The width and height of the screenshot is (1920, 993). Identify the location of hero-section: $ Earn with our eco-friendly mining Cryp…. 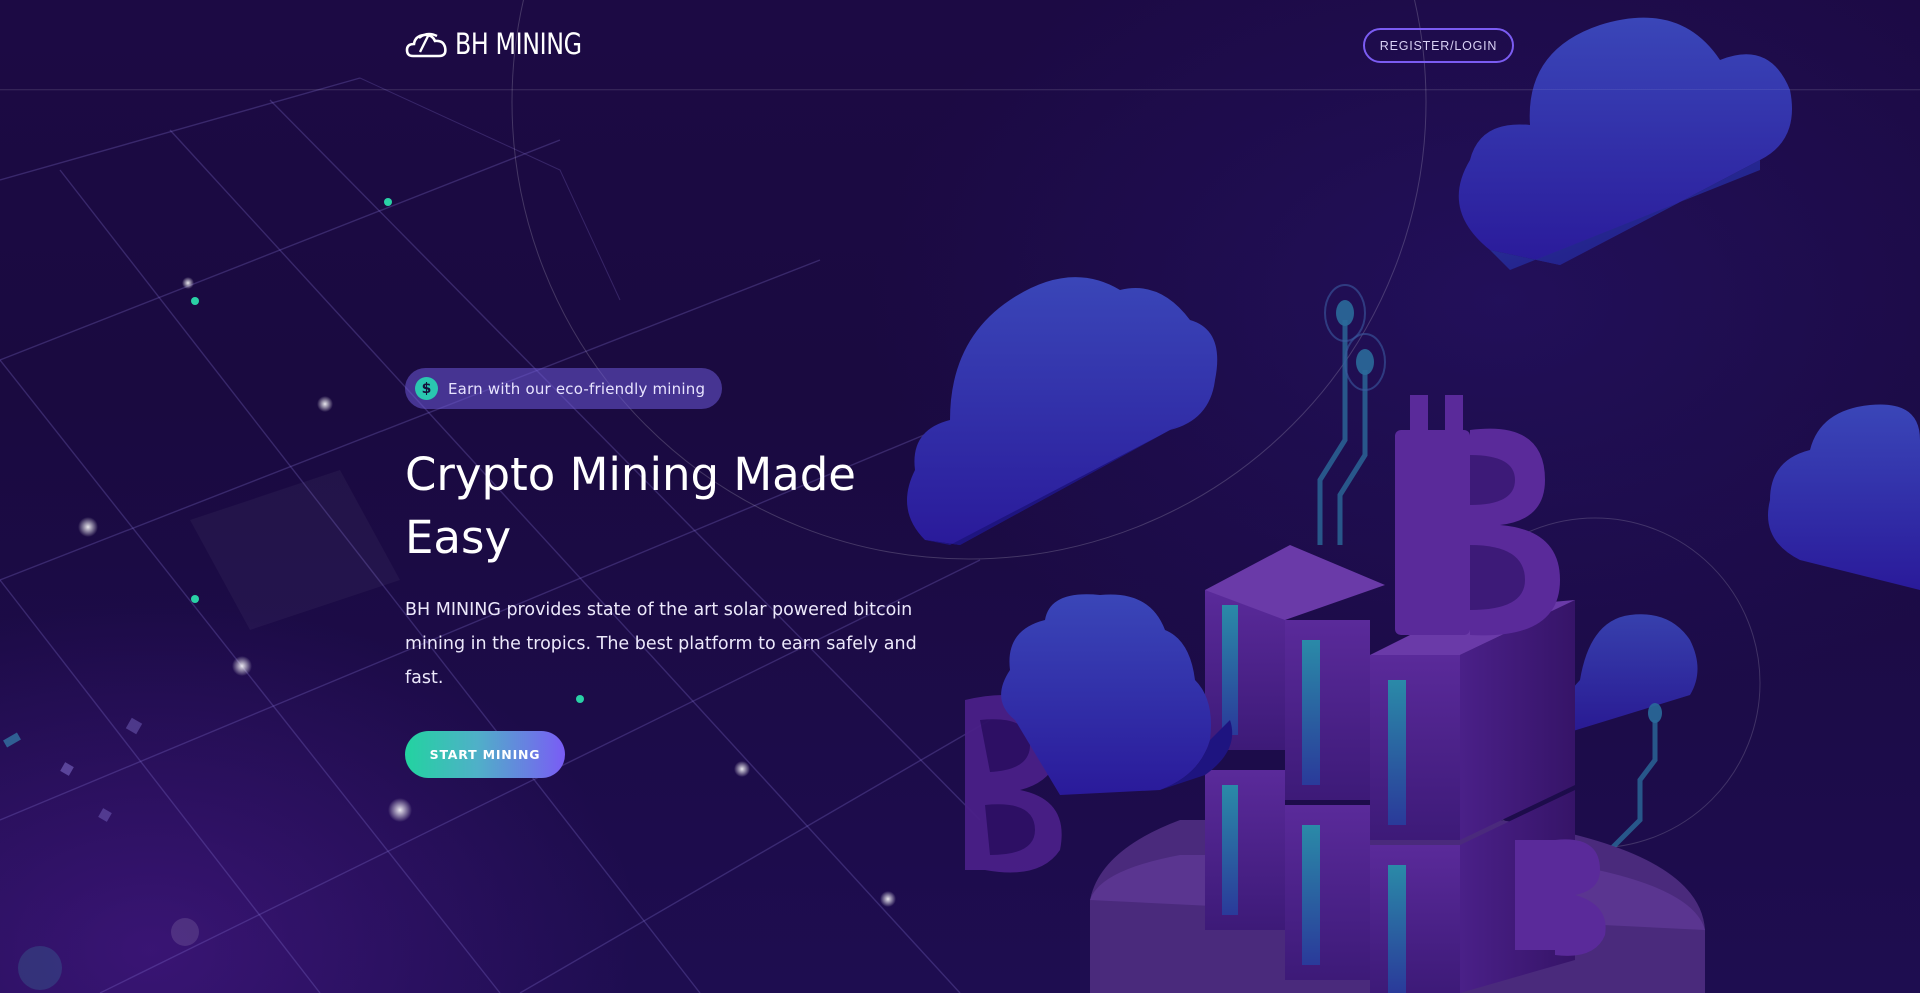
(685, 573).